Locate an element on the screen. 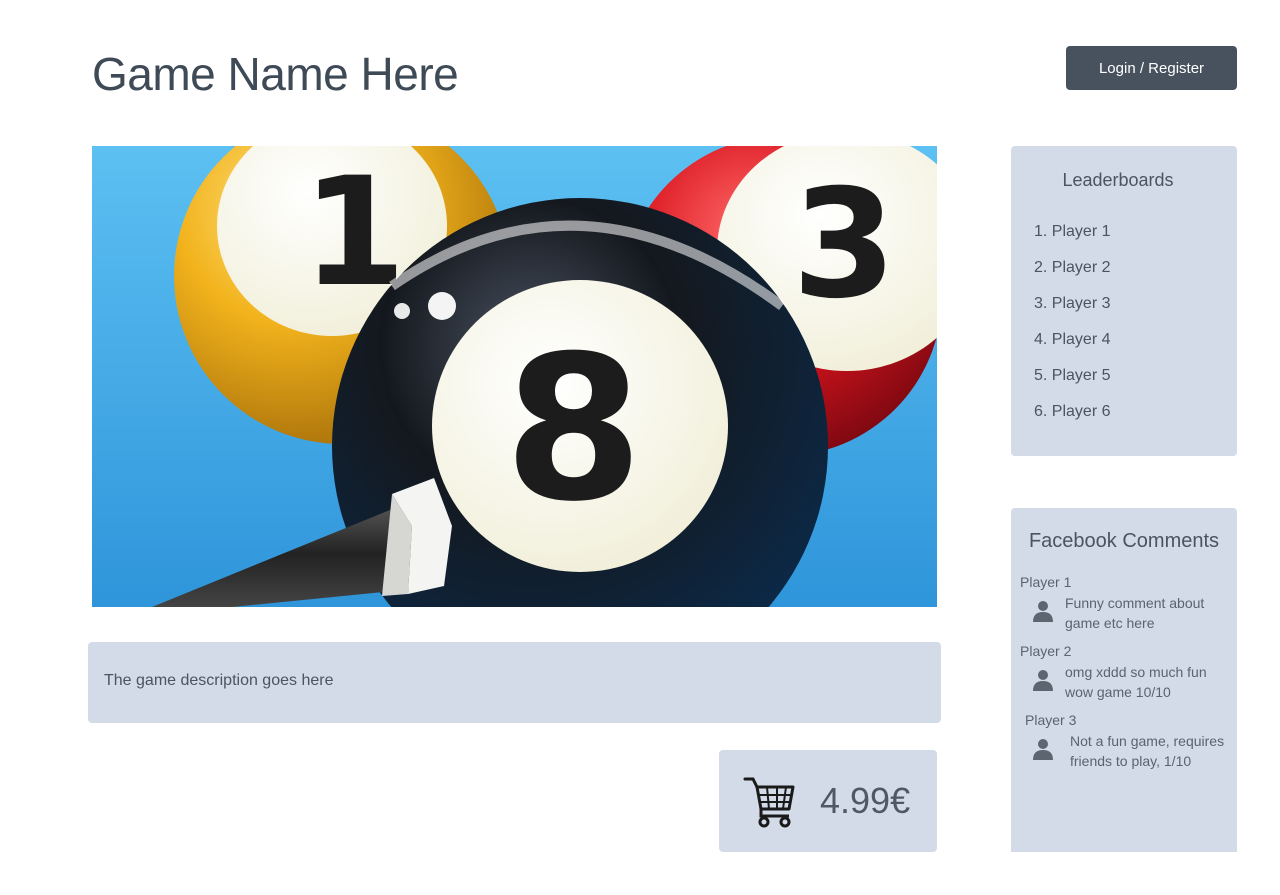 This screenshot has width=1280, height=895. leaderboard-item: 5. Player 5 is located at coordinates (1072, 375).